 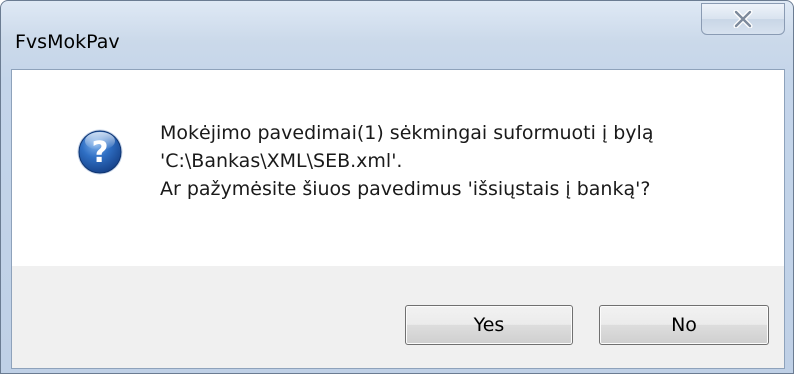 I want to click on window-title: FvsMokPav, so click(x=67, y=42).